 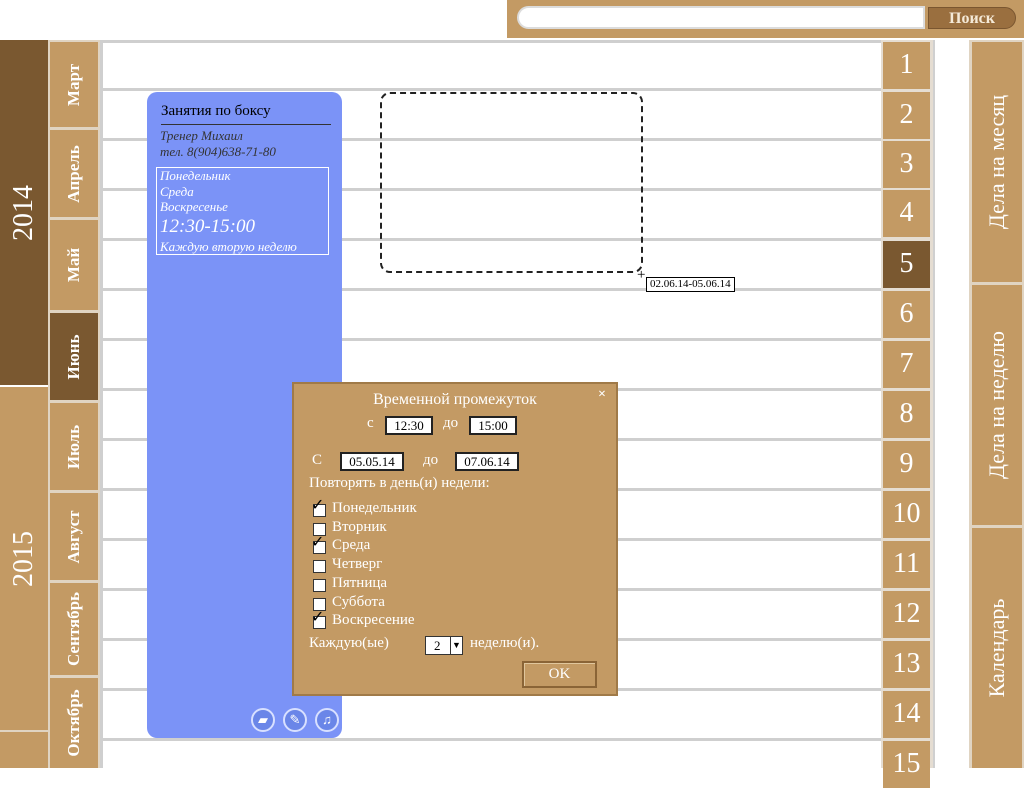 I want to click on day-number-3: 3, so click(x=906, y=164).